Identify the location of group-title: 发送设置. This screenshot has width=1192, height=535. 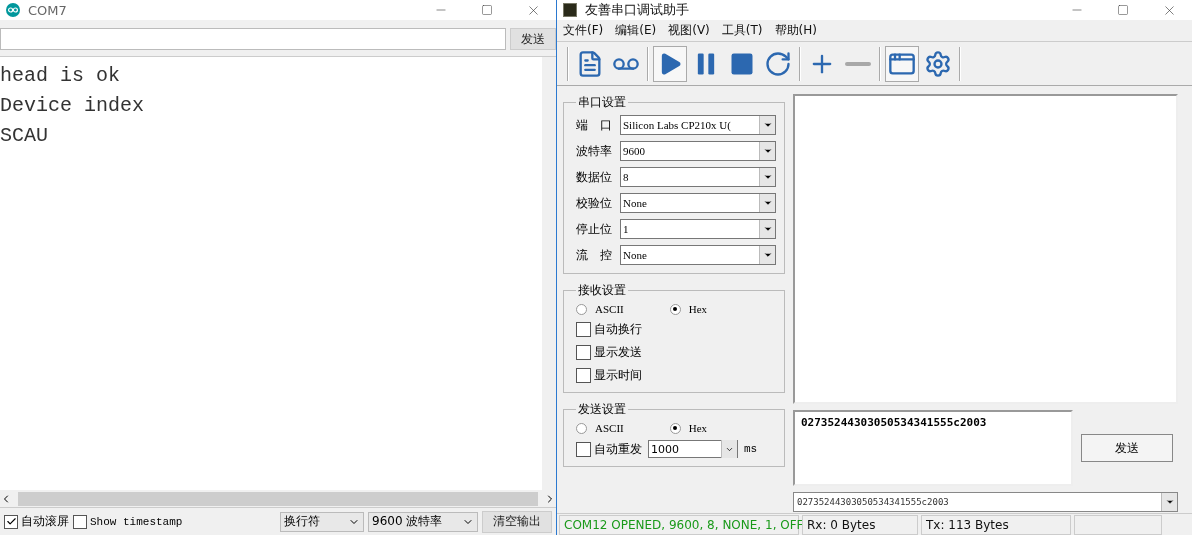
(602, 409).